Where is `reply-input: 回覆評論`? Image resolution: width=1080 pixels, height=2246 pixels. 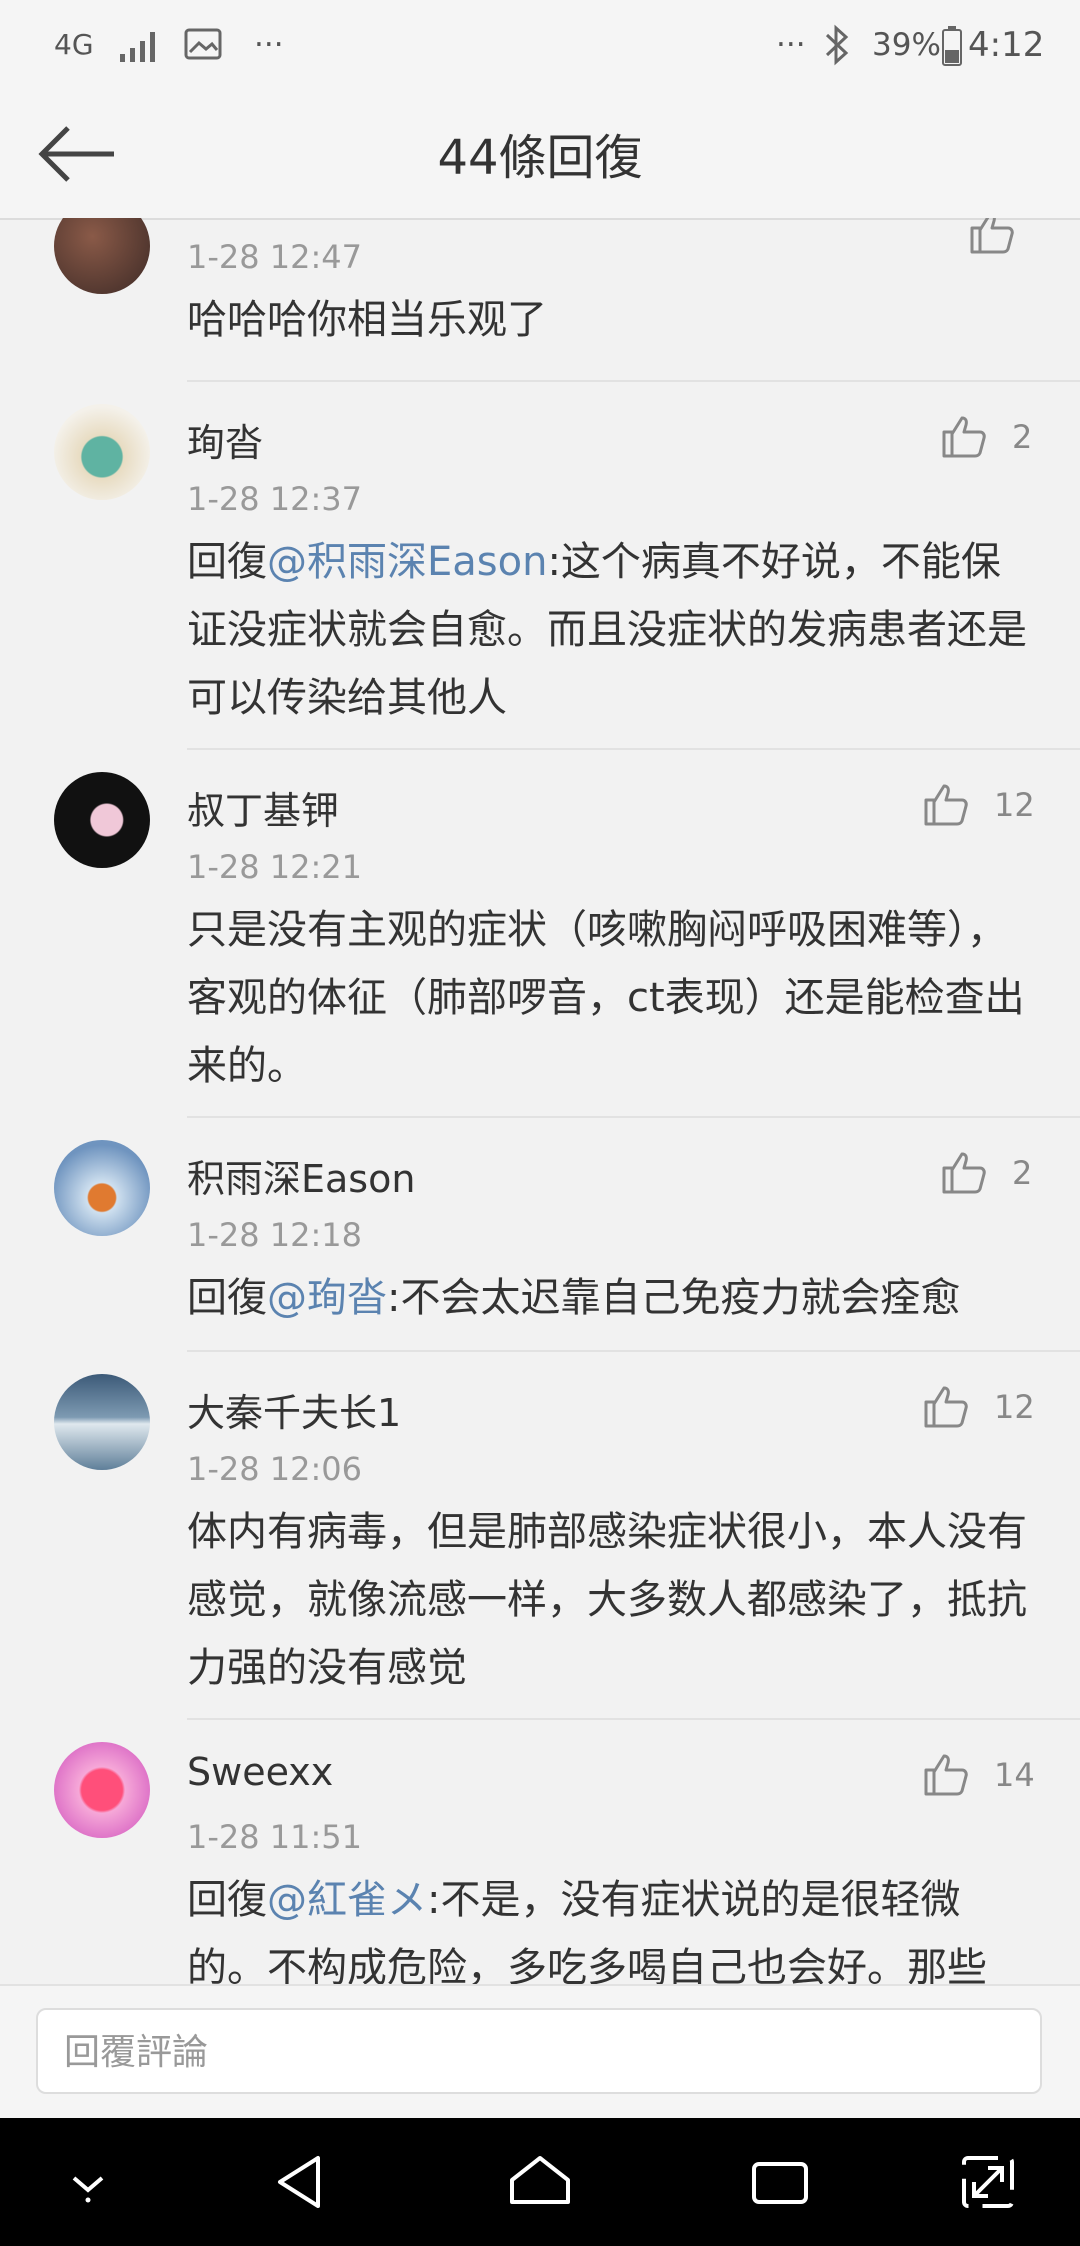 reply-input: 回覆評論 is located at coordinates (539, 2051).